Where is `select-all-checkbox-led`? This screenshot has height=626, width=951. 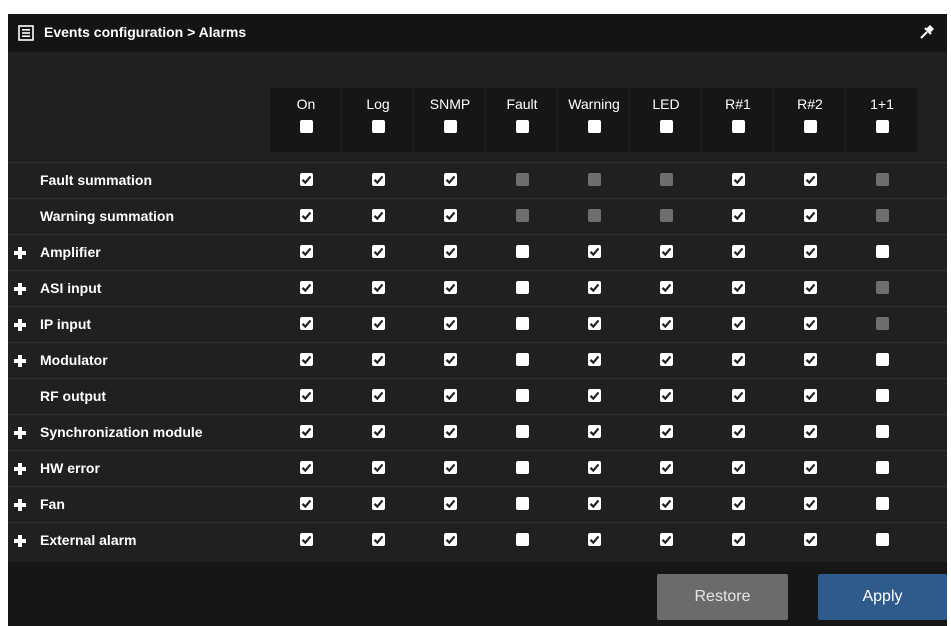
select-all-checkbox-led is located at coordinates (666, 126).